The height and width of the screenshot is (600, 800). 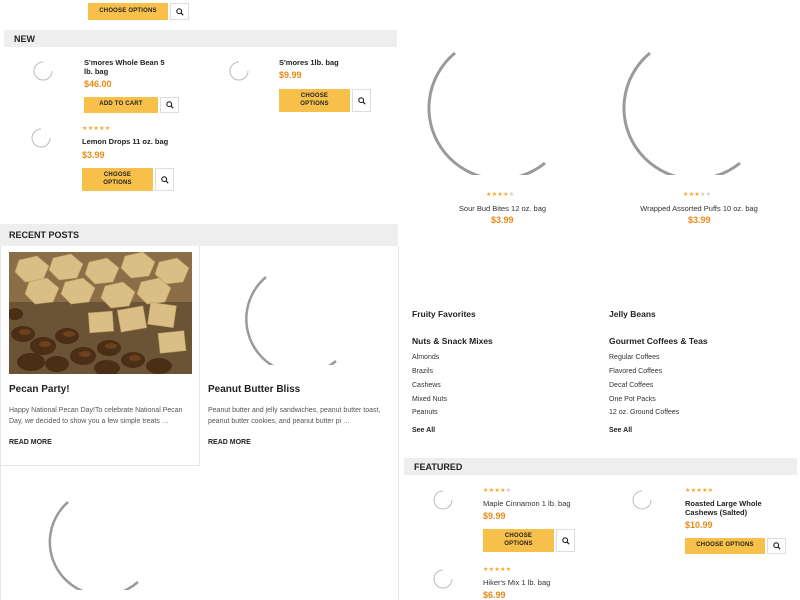 What do you see at coordinates (426, 385) in the screenshot?
I see `category-link: Cashews` at bounding box center [426, 385].